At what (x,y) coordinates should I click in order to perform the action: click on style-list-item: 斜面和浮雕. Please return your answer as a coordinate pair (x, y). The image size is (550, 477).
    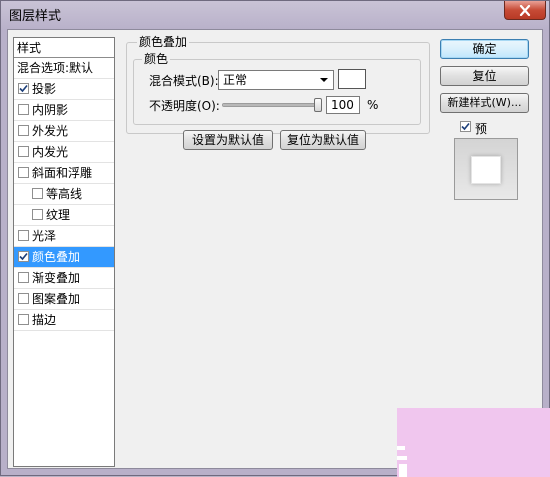
    Looking at the image, I should click on (64, 173).